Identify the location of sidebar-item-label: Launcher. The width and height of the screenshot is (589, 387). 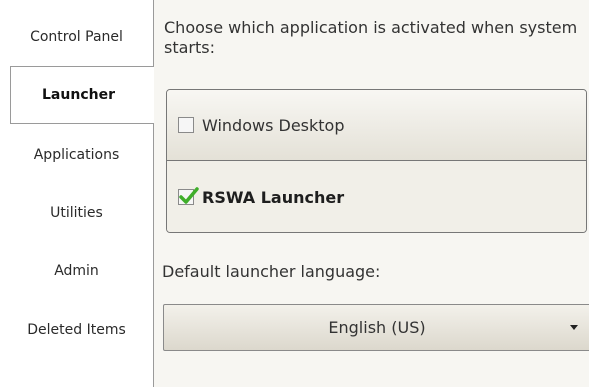
(78, 95).